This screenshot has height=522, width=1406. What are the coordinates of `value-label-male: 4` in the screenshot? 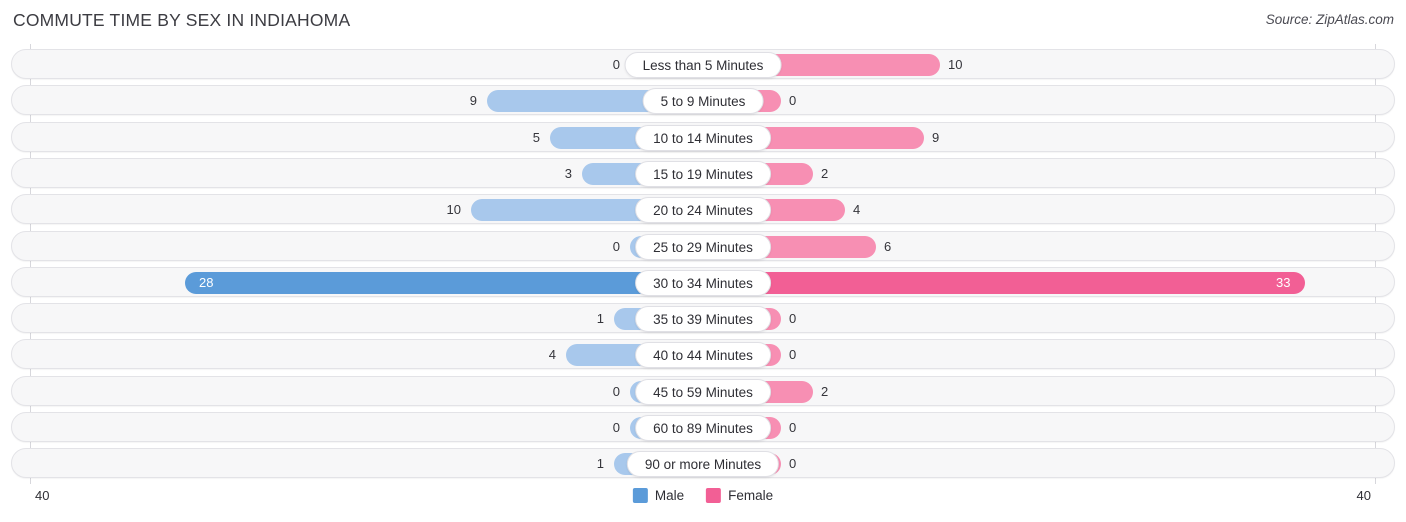 It's located at (552, 355).